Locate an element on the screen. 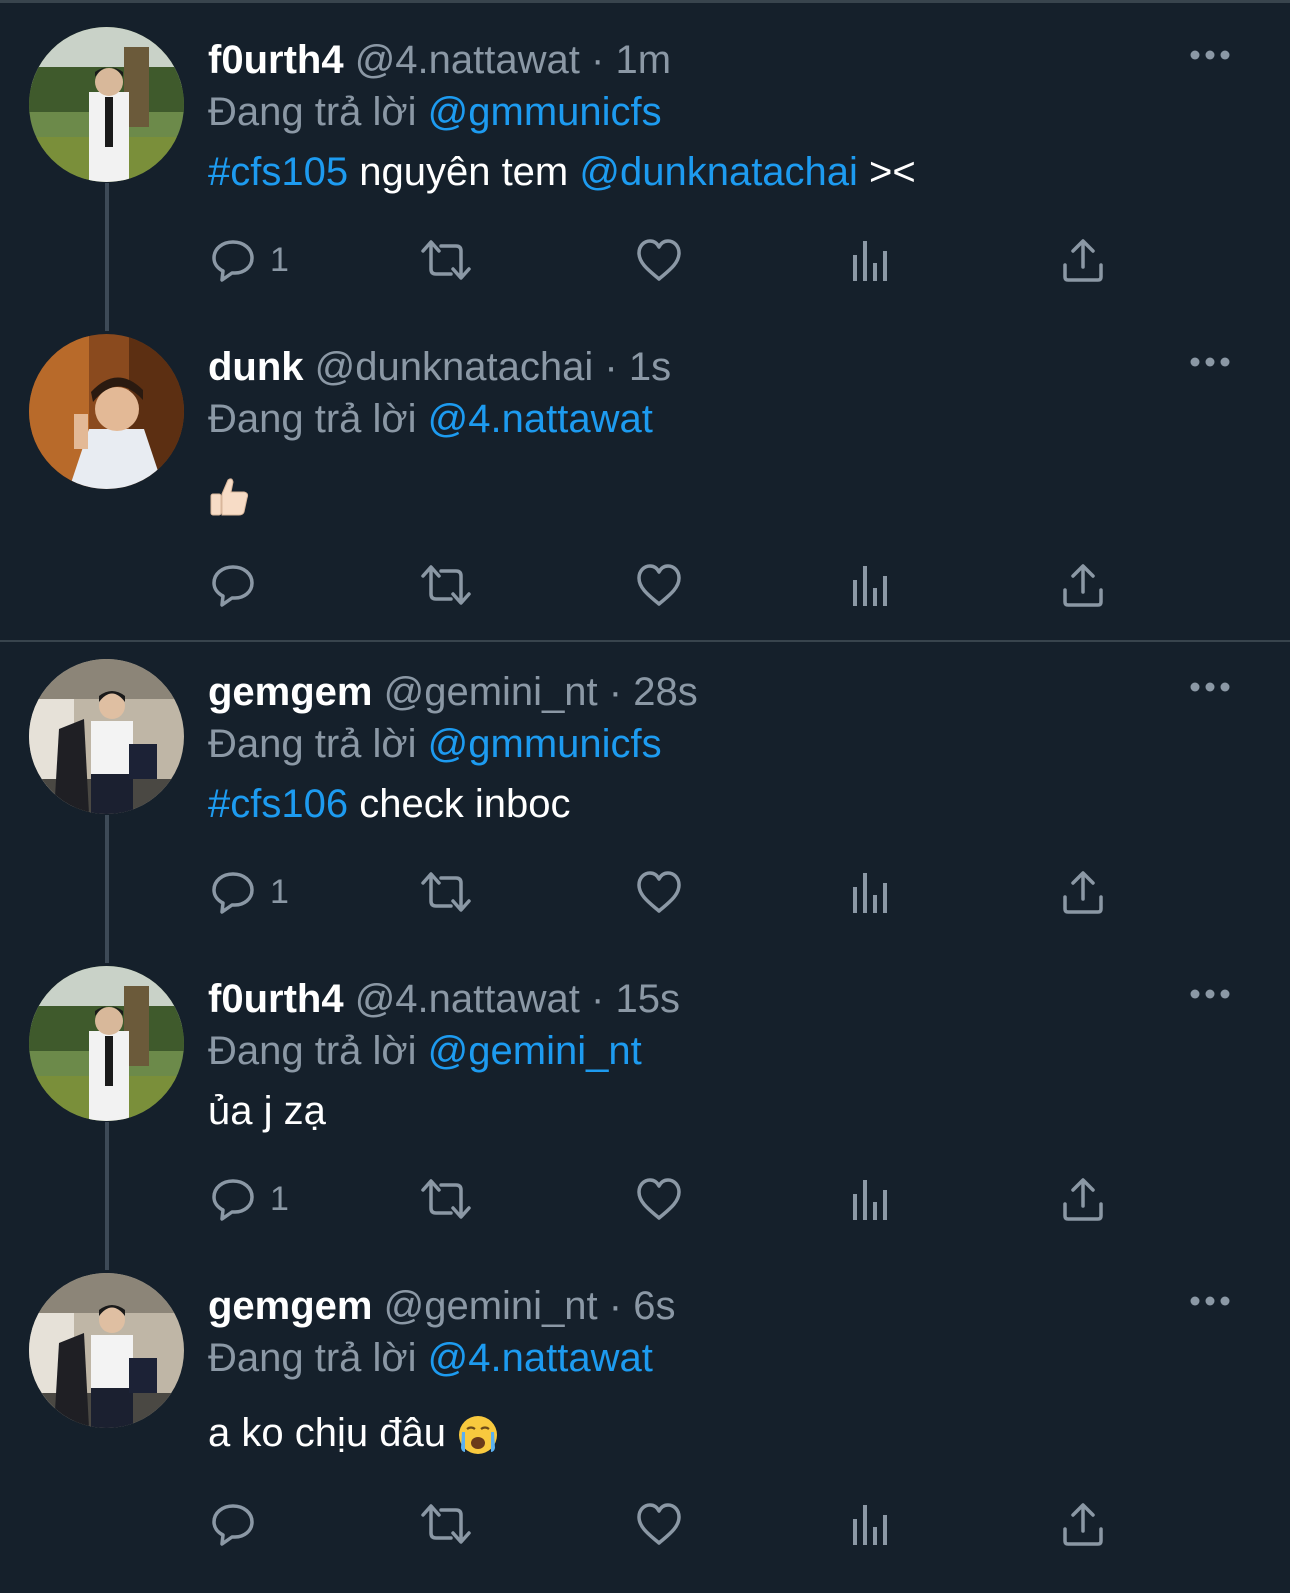 Image resolution: width=1290 pixels, height=1593 pixels. tweet-header: gemgem @gemini_nt · 6s is located at coordinates (442, 1306).